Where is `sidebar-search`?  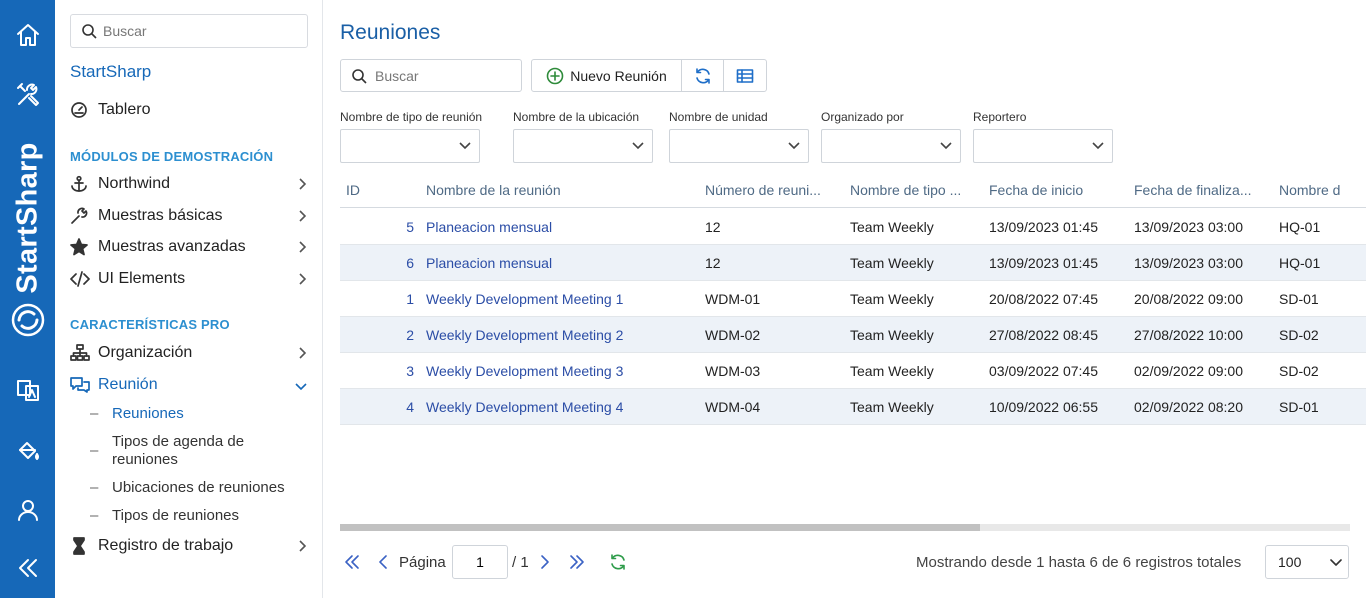
sidebar-search is located at coordinates (189, 31).